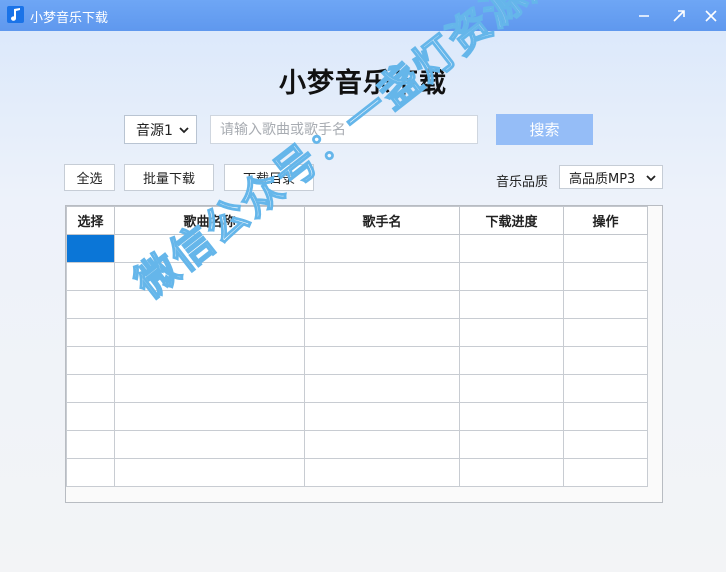  What do you see at coordinates (69, 18) in the screenshot?
I see `window-title: 小梦音乐下载` at bounding box center [69, 18].